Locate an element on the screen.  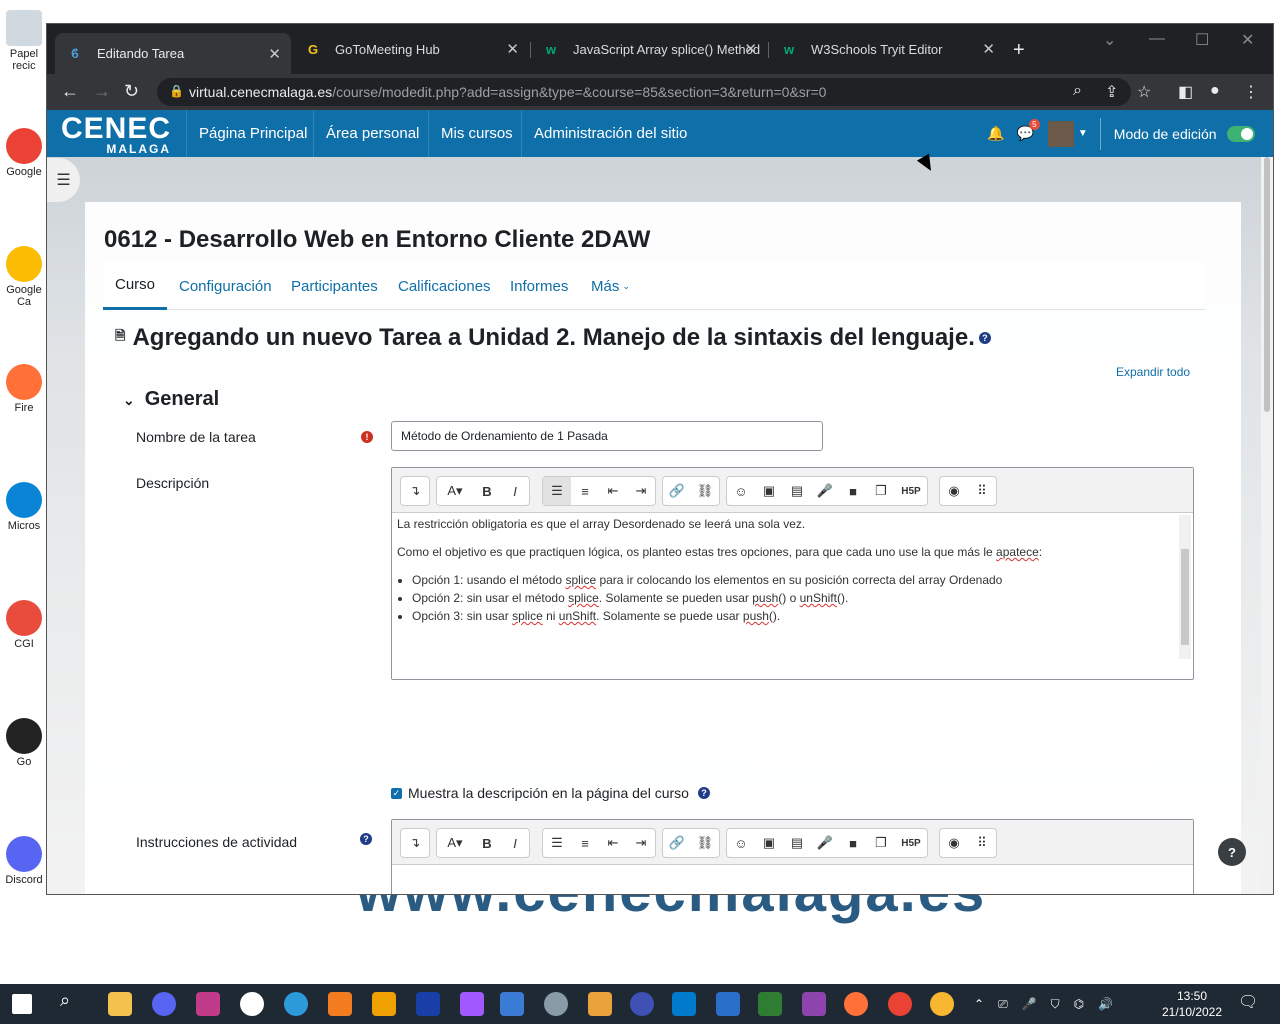
zoom-icon: ⌕ is located at coordinates (1077, 91).